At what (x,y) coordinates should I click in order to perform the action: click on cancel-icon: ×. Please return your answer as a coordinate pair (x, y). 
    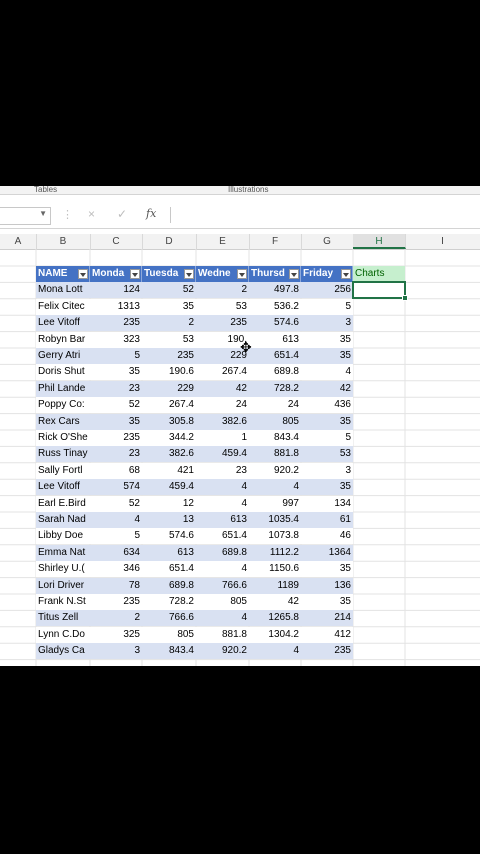
    Looking at the image, I should click on (91, 214).